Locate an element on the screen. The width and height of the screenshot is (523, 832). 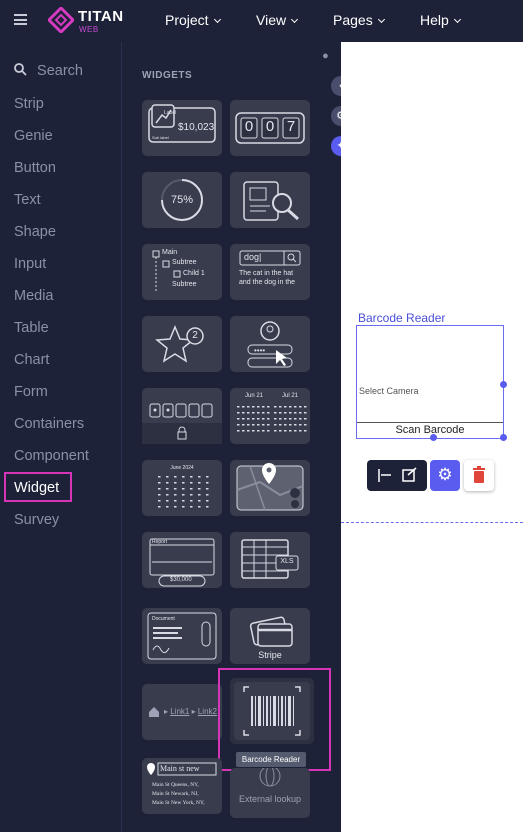
tree-node: Subtree is located at coordinates (184, 284).